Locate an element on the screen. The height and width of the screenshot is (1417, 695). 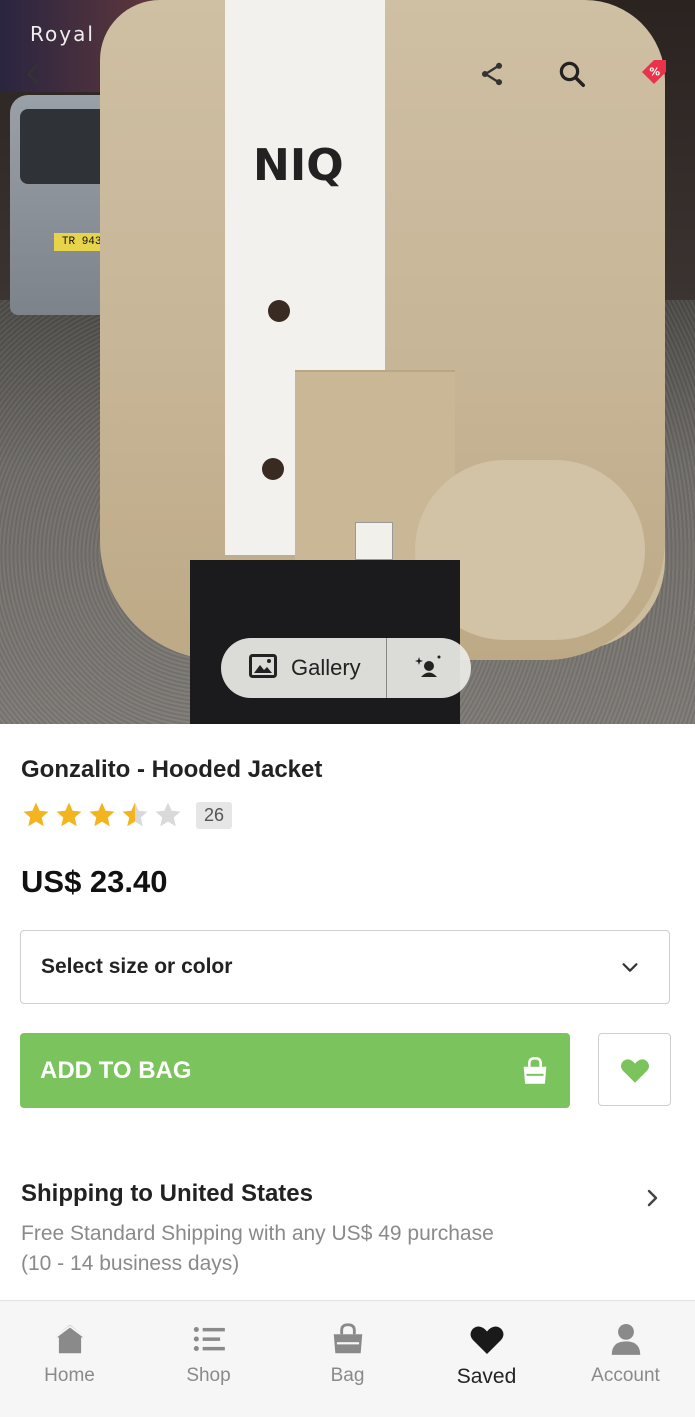
gallery-label: Gallery is located at coordinates (326, 667).